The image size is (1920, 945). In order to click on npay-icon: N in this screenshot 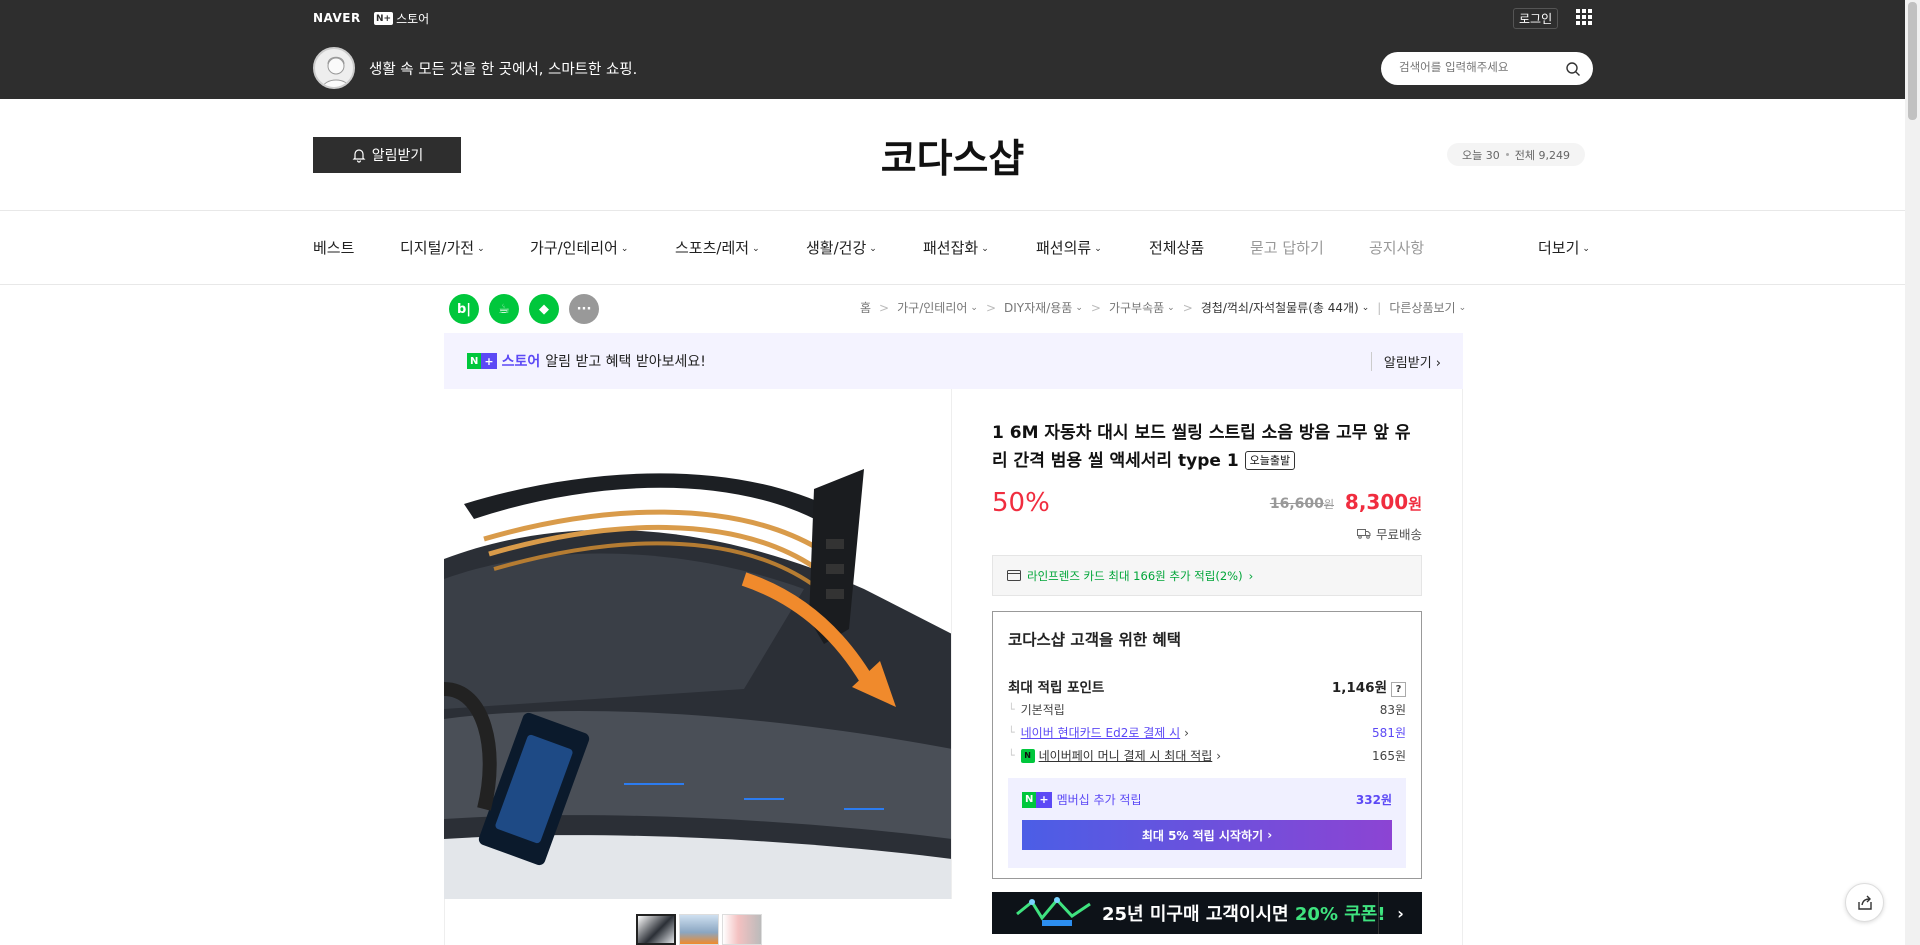, I will do `click(1027, 755)`.